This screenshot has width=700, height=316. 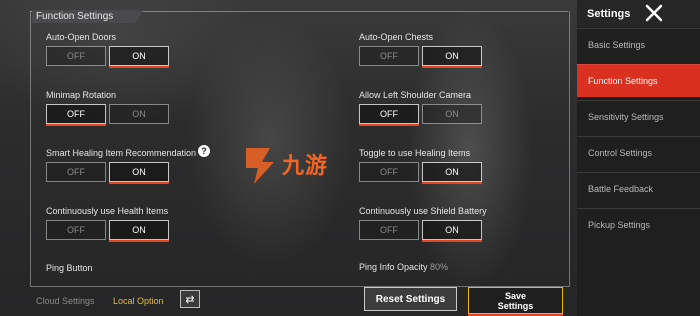 What do you see at coordinates (65, 301) in the screenshot?
I see `cloud-settings-tab: Cloud Settings` at bounding box center [65, 301].